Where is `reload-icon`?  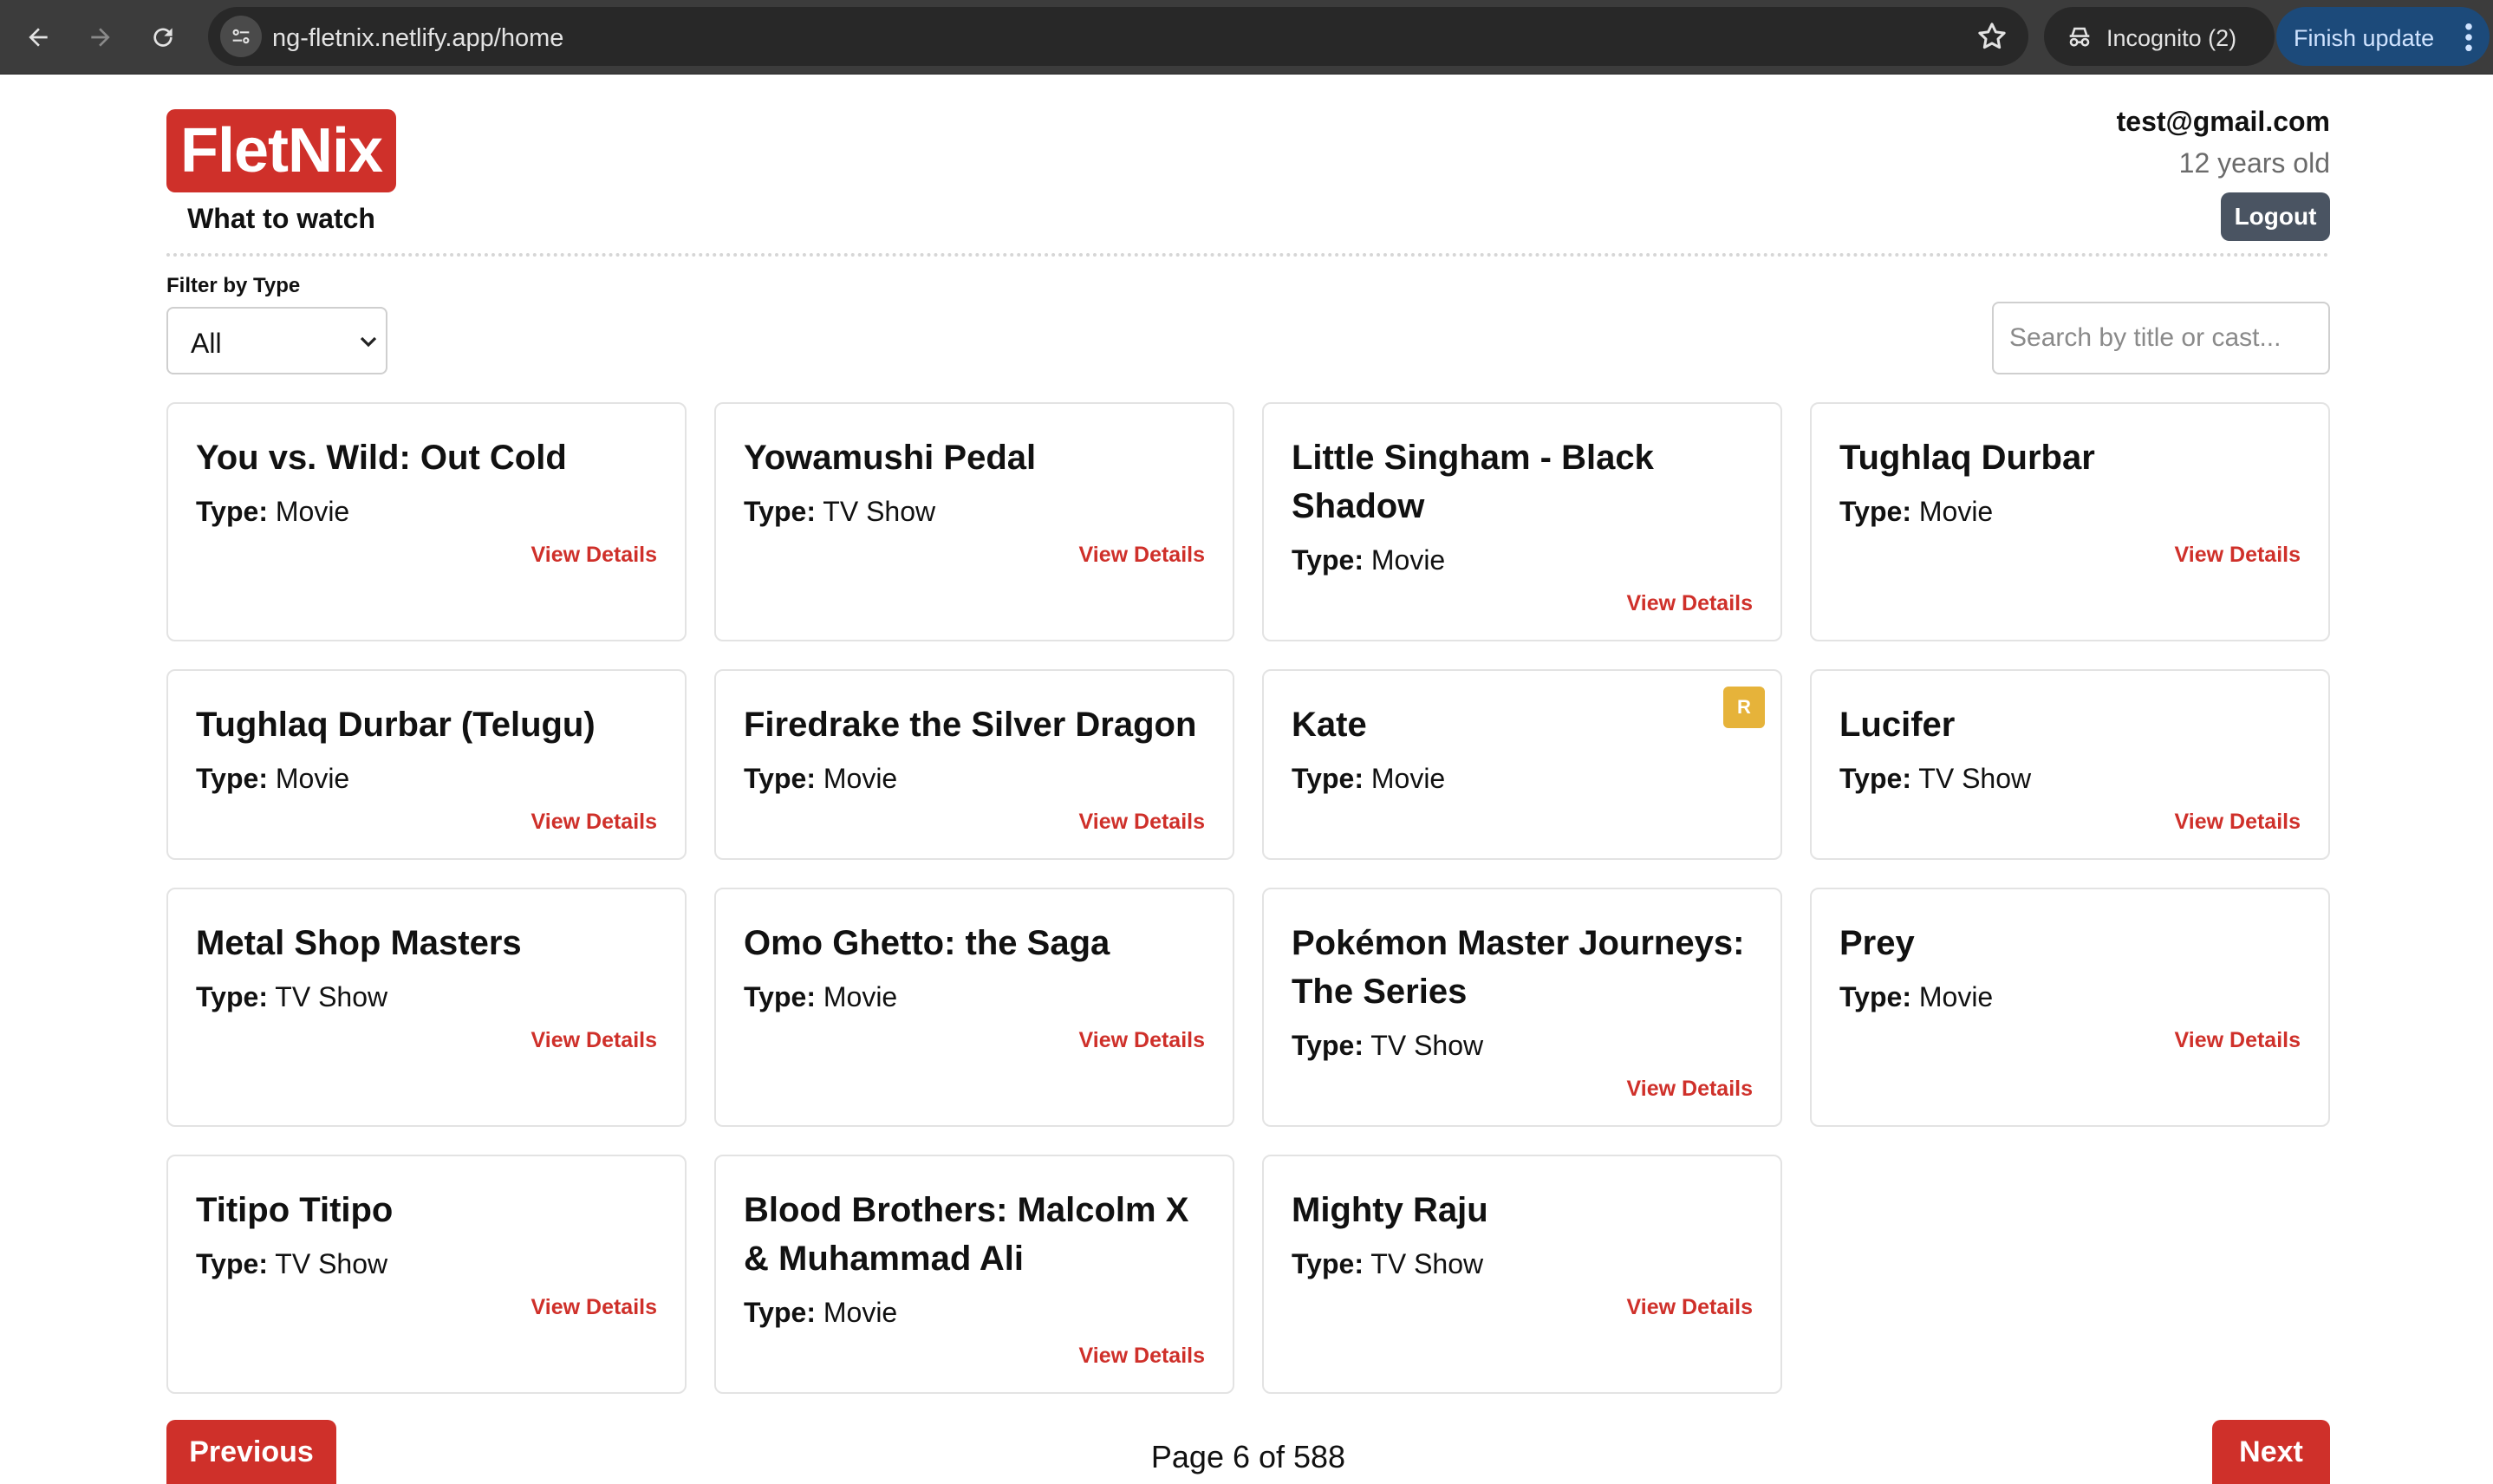
reload-icon is located at coordinates (162, 37).